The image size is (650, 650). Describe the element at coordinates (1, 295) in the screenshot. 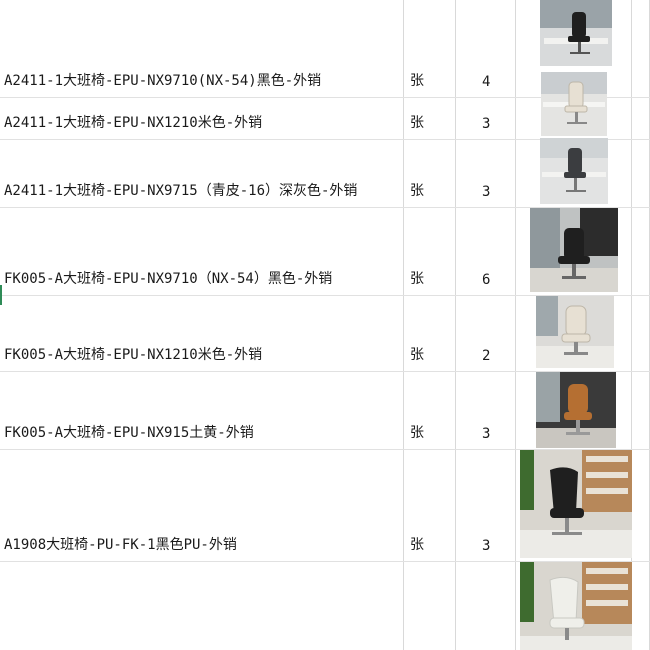

I see `cut-copy-indicator` at that location.